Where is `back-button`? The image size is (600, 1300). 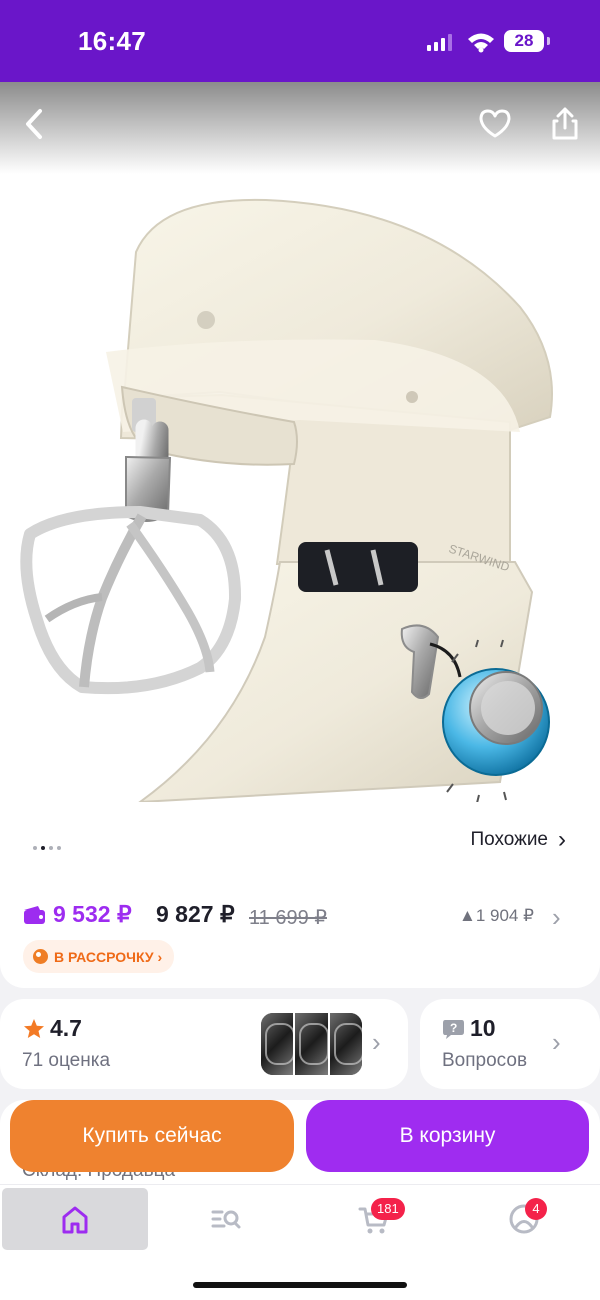
back-button is located at coordinates (36, 124).